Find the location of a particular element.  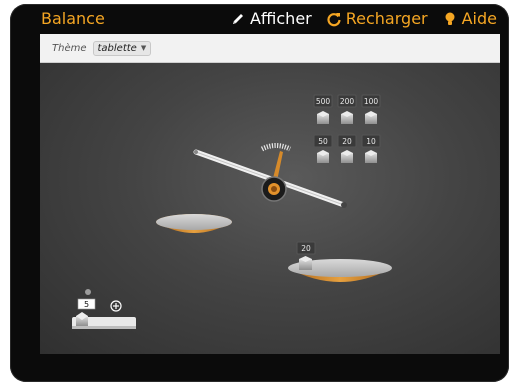

app-title: Balance is located at coordinates (73, 18).